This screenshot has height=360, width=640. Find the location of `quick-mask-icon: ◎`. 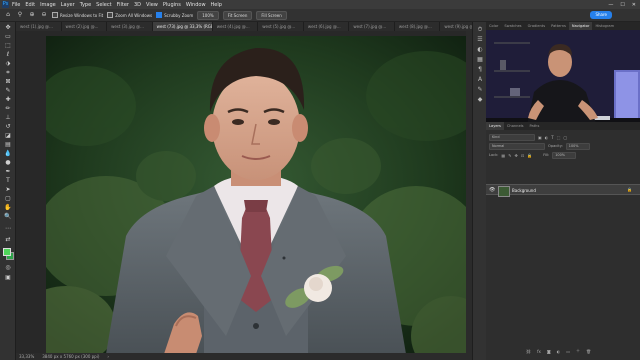

quick-mask-icon: ◎ is located at coordinates (8, 268).